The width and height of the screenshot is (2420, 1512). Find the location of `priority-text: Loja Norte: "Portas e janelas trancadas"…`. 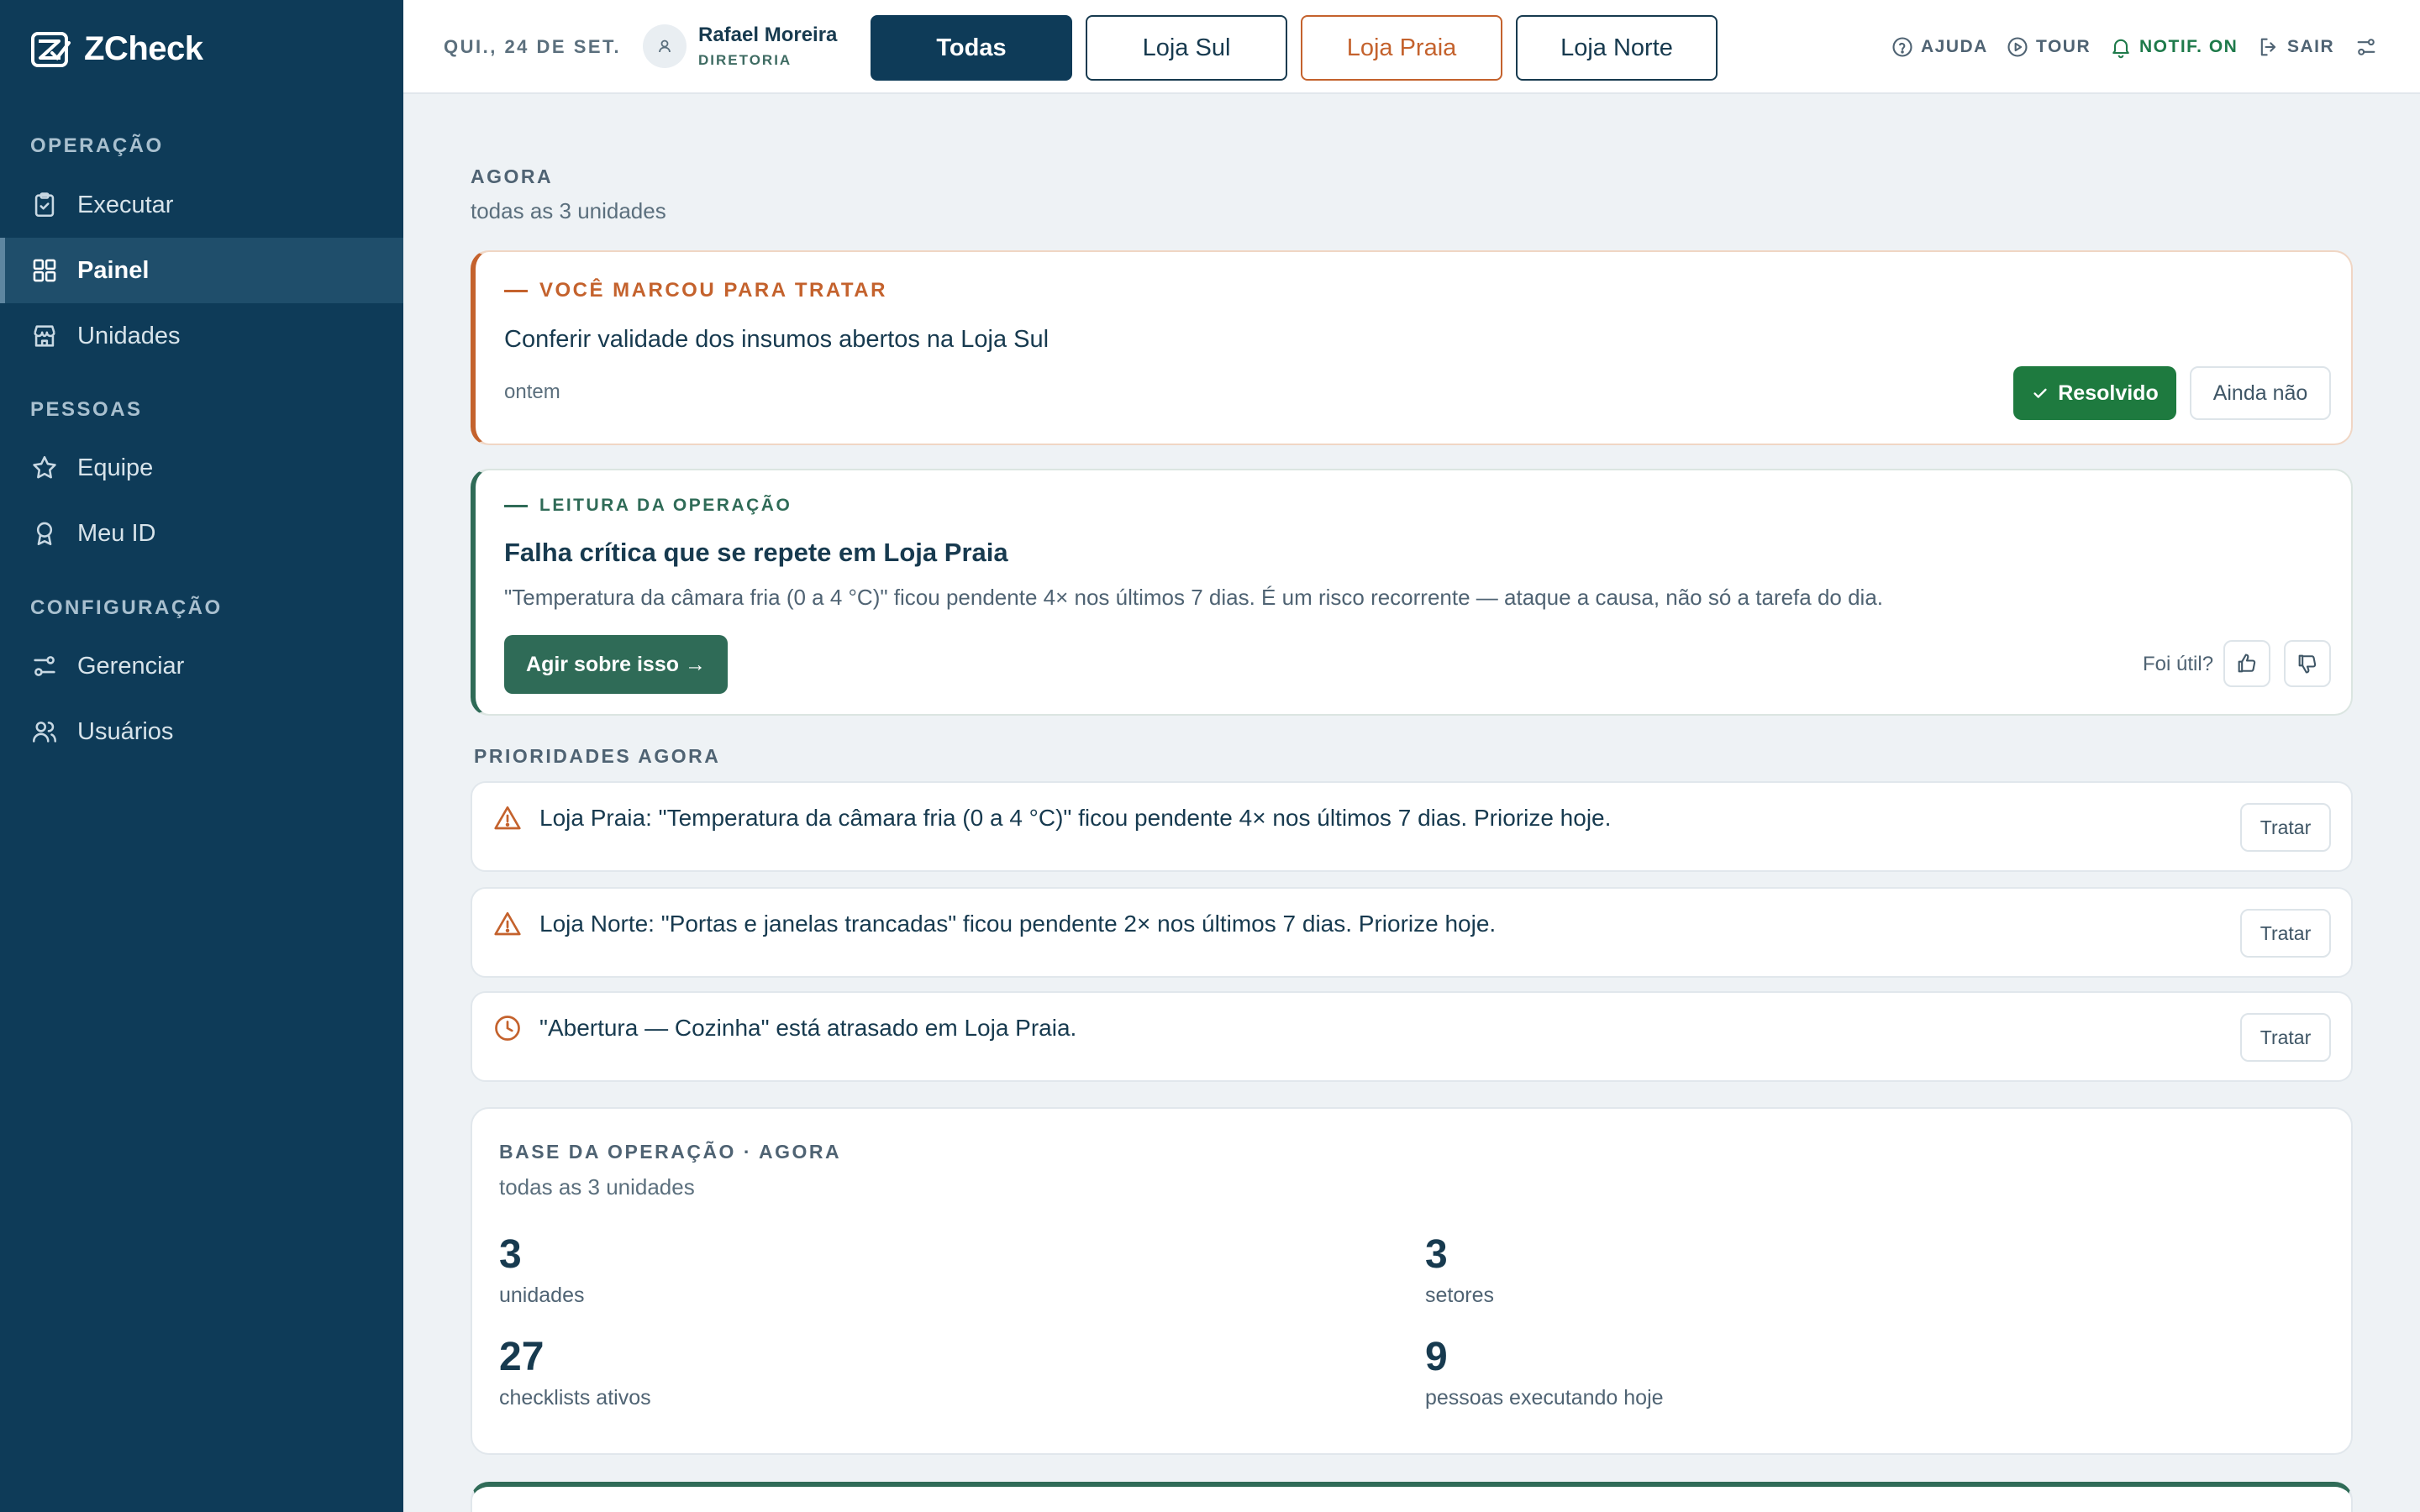

priority-text: Loja Norte: "Portas e janelas trancadas"… is located at coordinates (1018, 924).